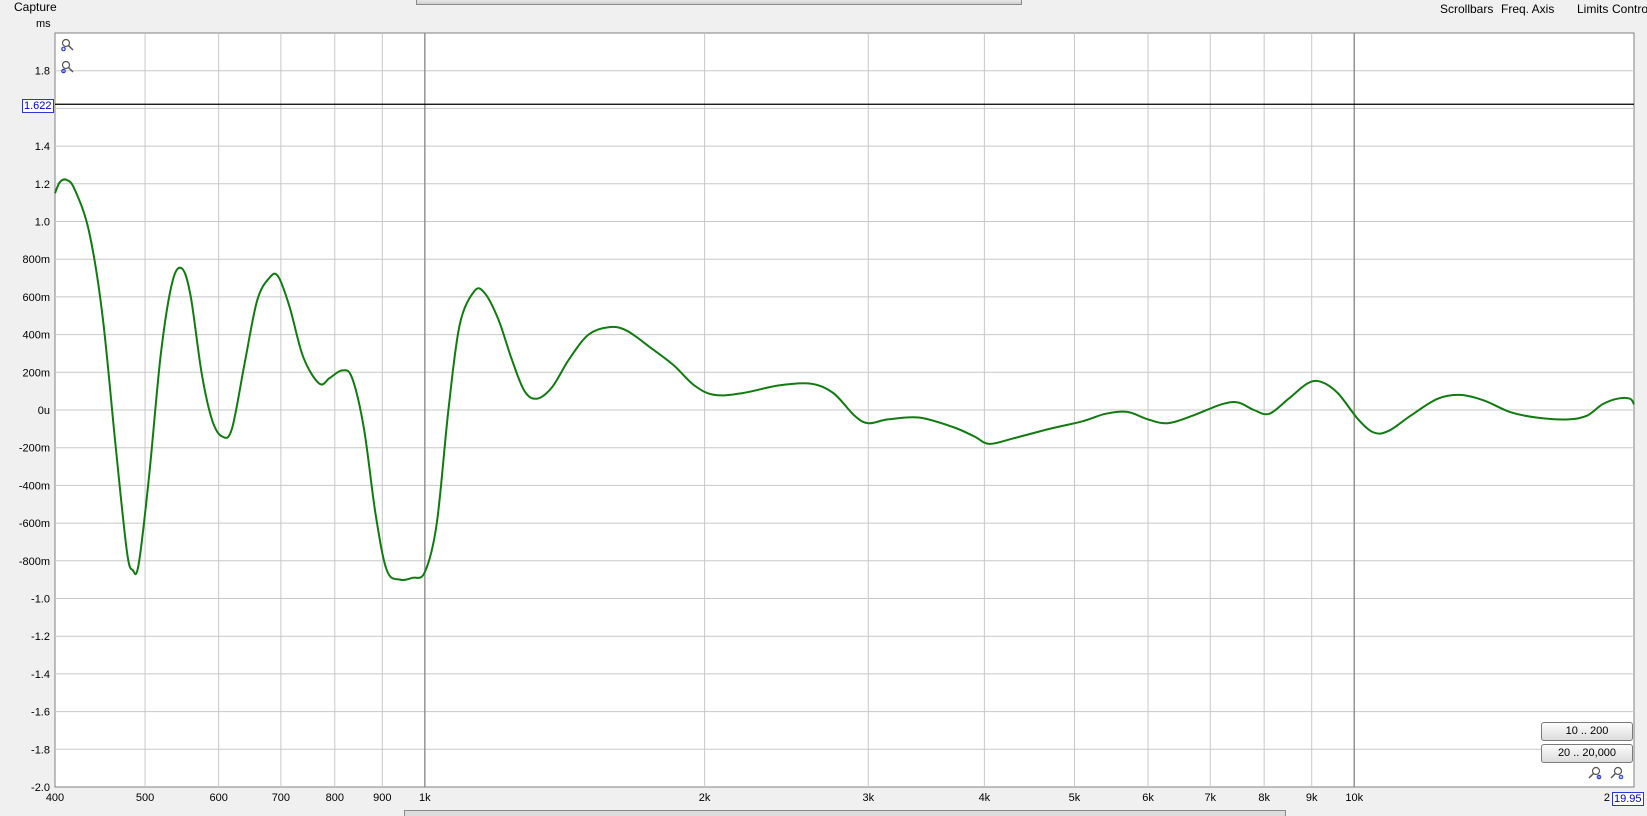 This screenshot has height=816, width=1647. Describe the element at coordinates (34, 524) in the screenshot. I see `y-tick-label: -600m` at that location.